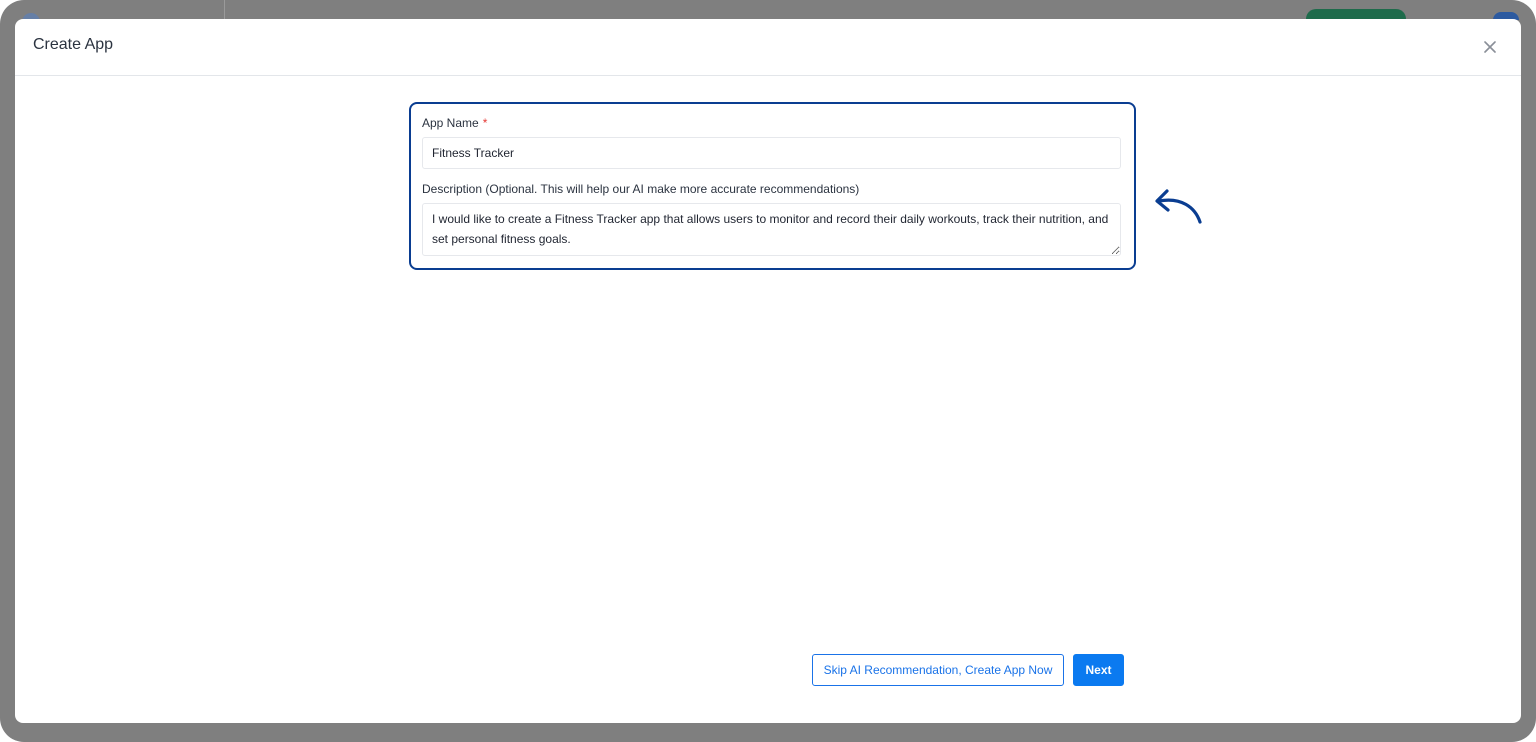 This screenshot has height=742, width=1536. What do you see at coordinates (1178, 206) in the screenshot?
I see `curved-arrow-icon` at bounding box center [1178, 206].